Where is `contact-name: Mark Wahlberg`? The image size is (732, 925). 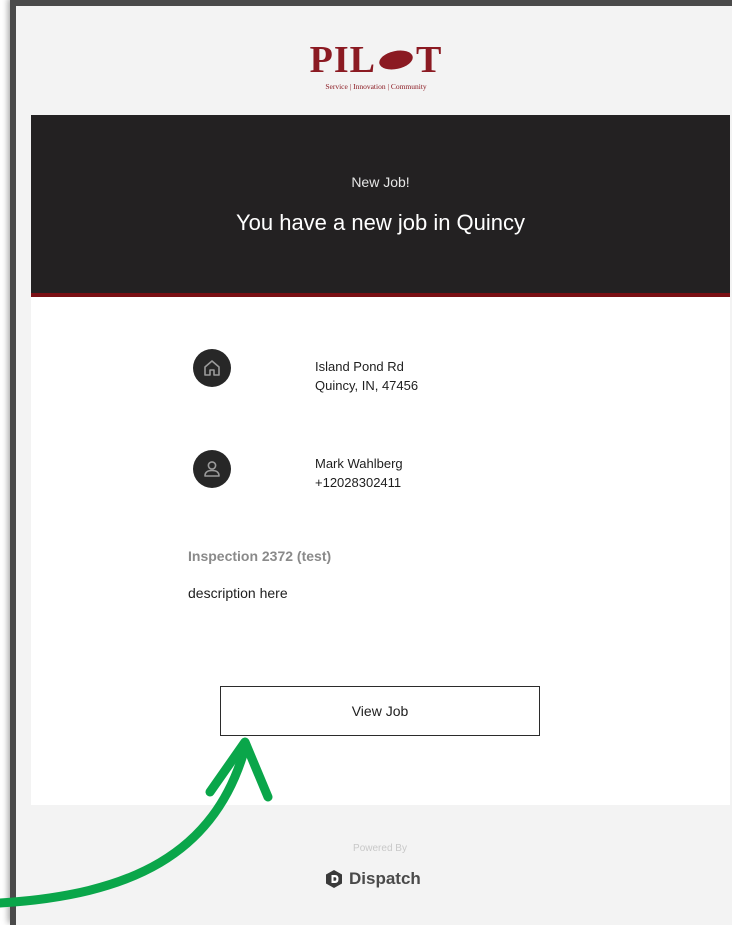 contact-name: Mark Wahlberg is located at coordinates (359, 463).